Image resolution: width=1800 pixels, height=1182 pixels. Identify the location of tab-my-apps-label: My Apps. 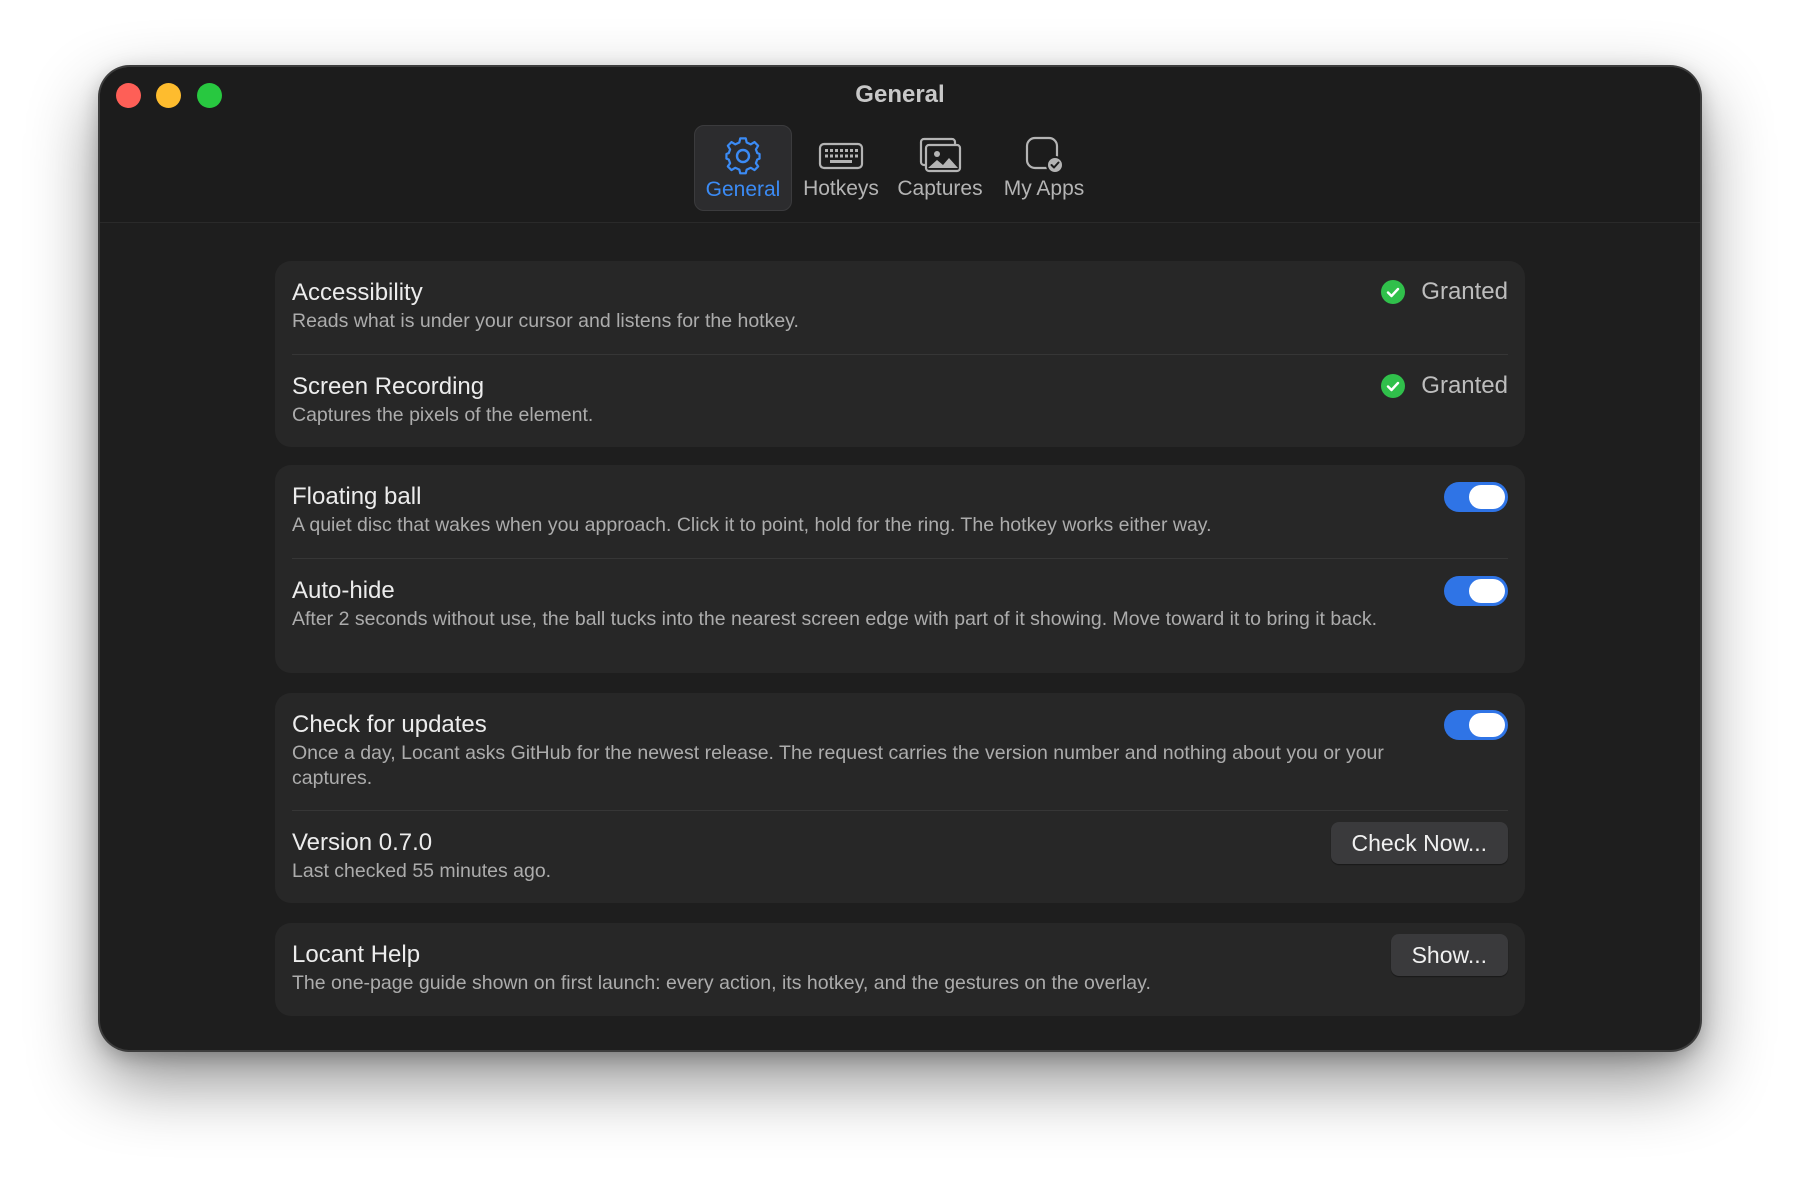
(1044, 188).